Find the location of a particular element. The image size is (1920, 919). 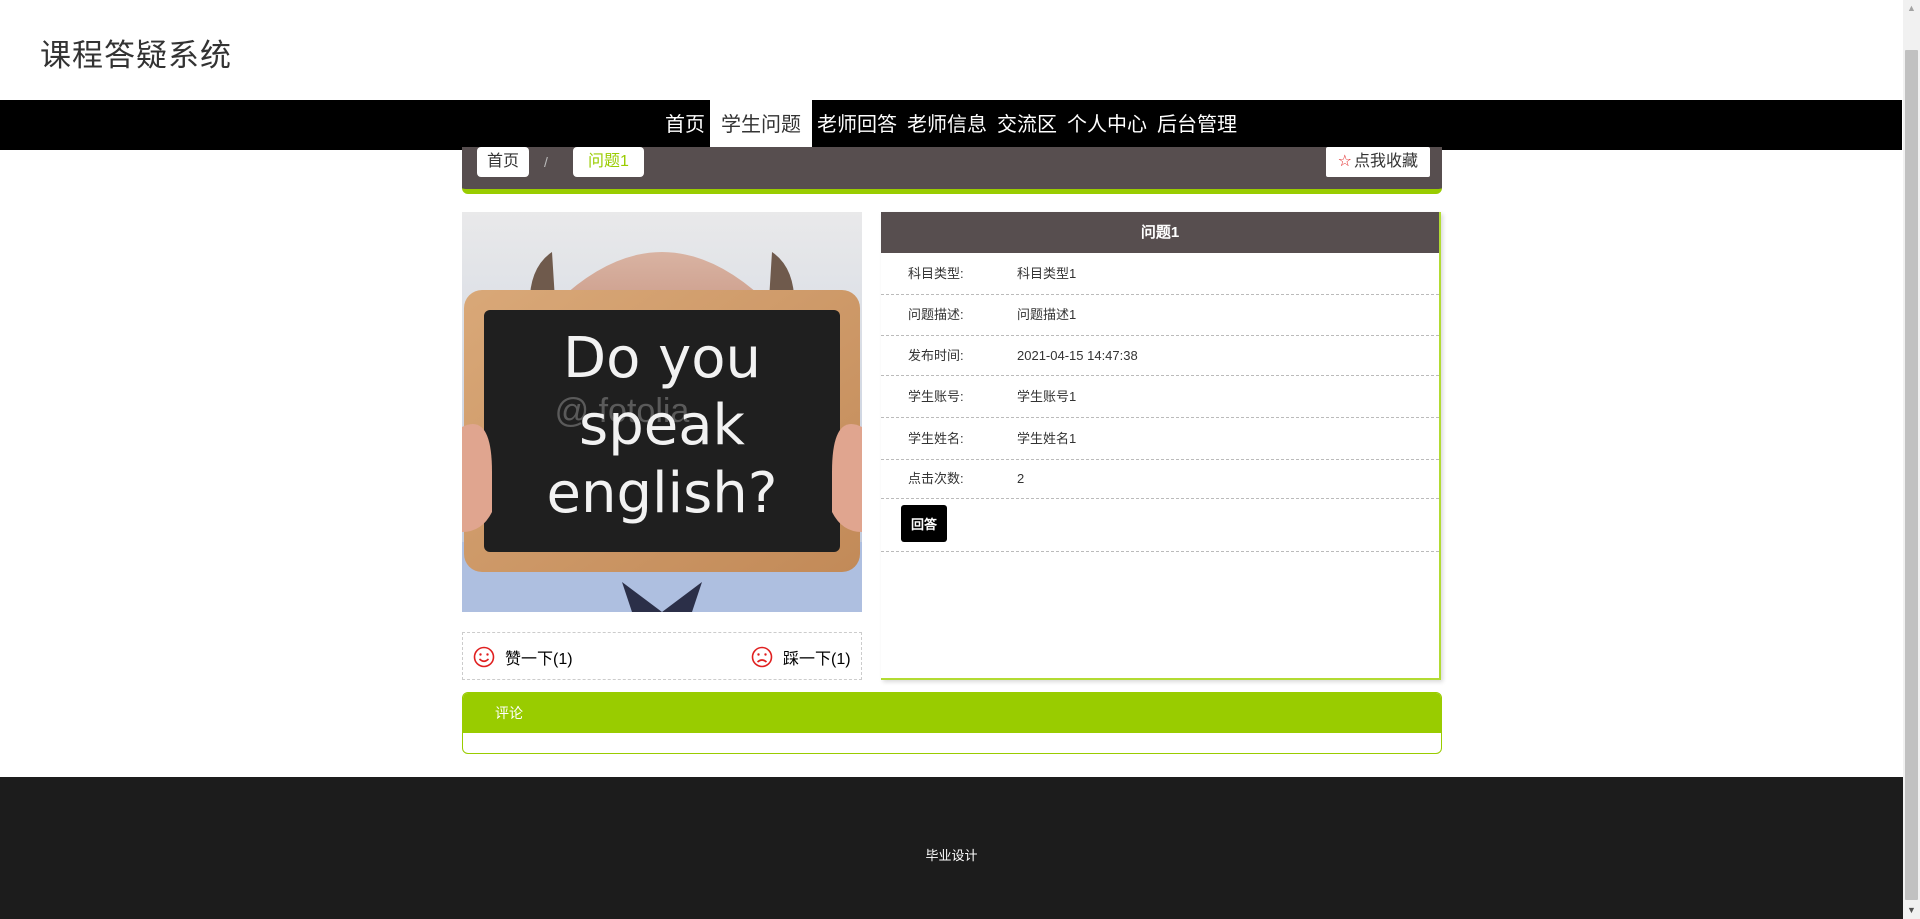

left-hand is located at coordinates (477, 478).